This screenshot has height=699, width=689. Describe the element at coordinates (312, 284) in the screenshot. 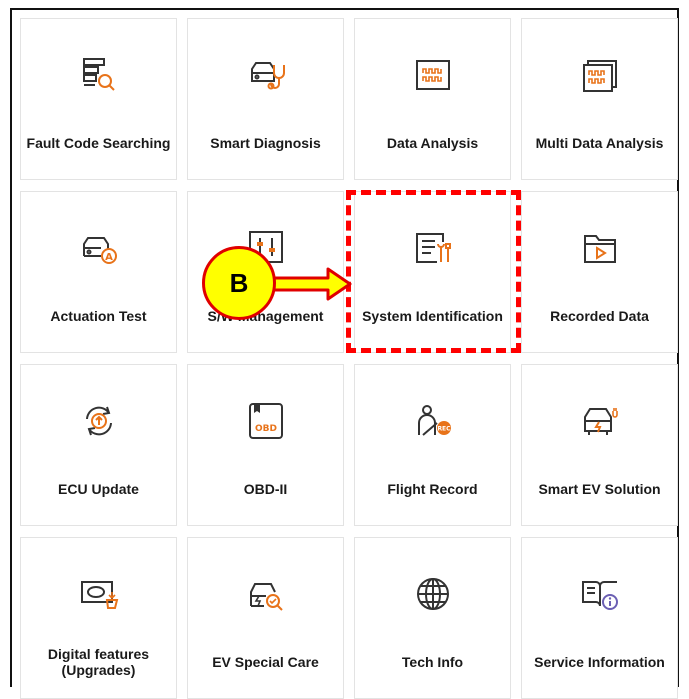

I see `callout-arrow-icon` at that location.